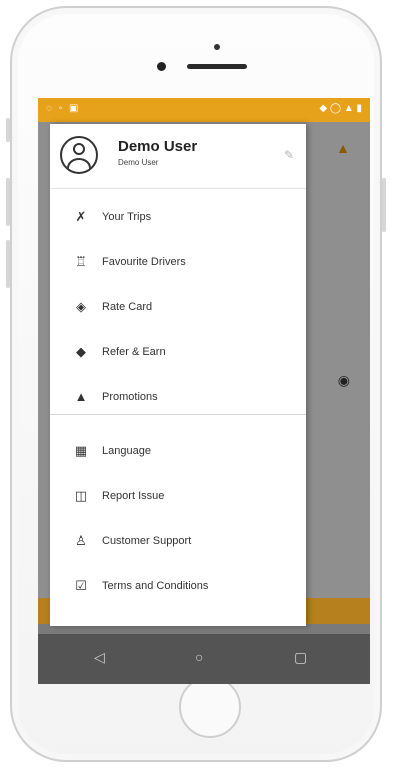 Image resolution: width=396 pixels, height=769 pixels. I want to click on menu-divider, so click(178, 414).